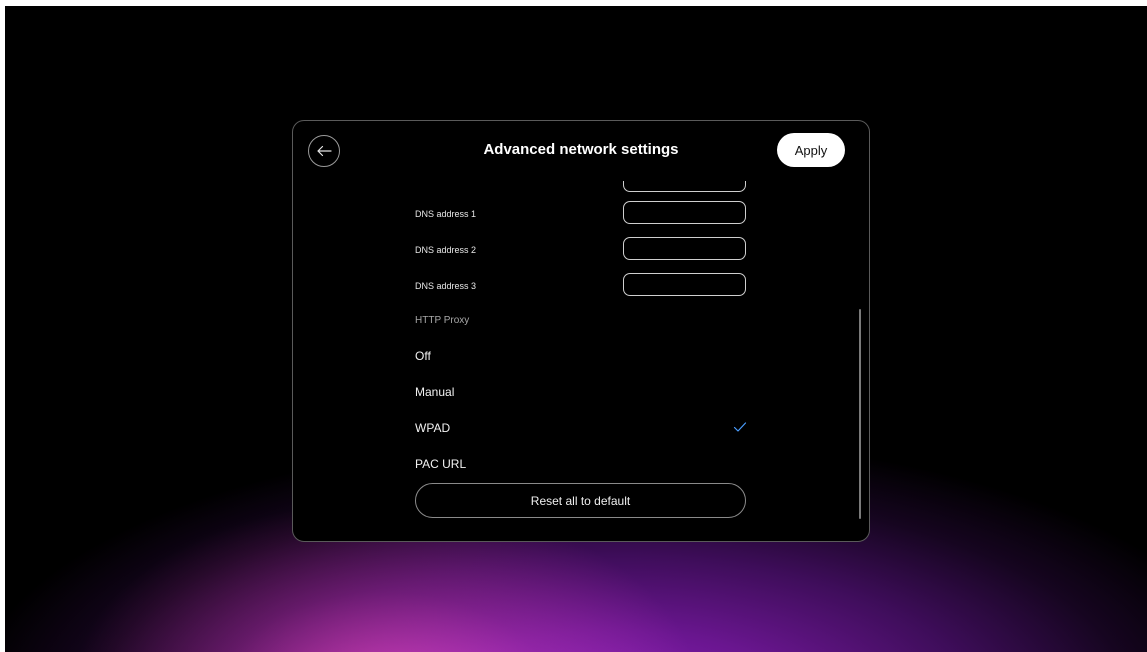  What do you see at coordinates (446, 250) in the screenshot?
I see `dns-address-2-label: DNS address 2` at bounding box center [446, 250].